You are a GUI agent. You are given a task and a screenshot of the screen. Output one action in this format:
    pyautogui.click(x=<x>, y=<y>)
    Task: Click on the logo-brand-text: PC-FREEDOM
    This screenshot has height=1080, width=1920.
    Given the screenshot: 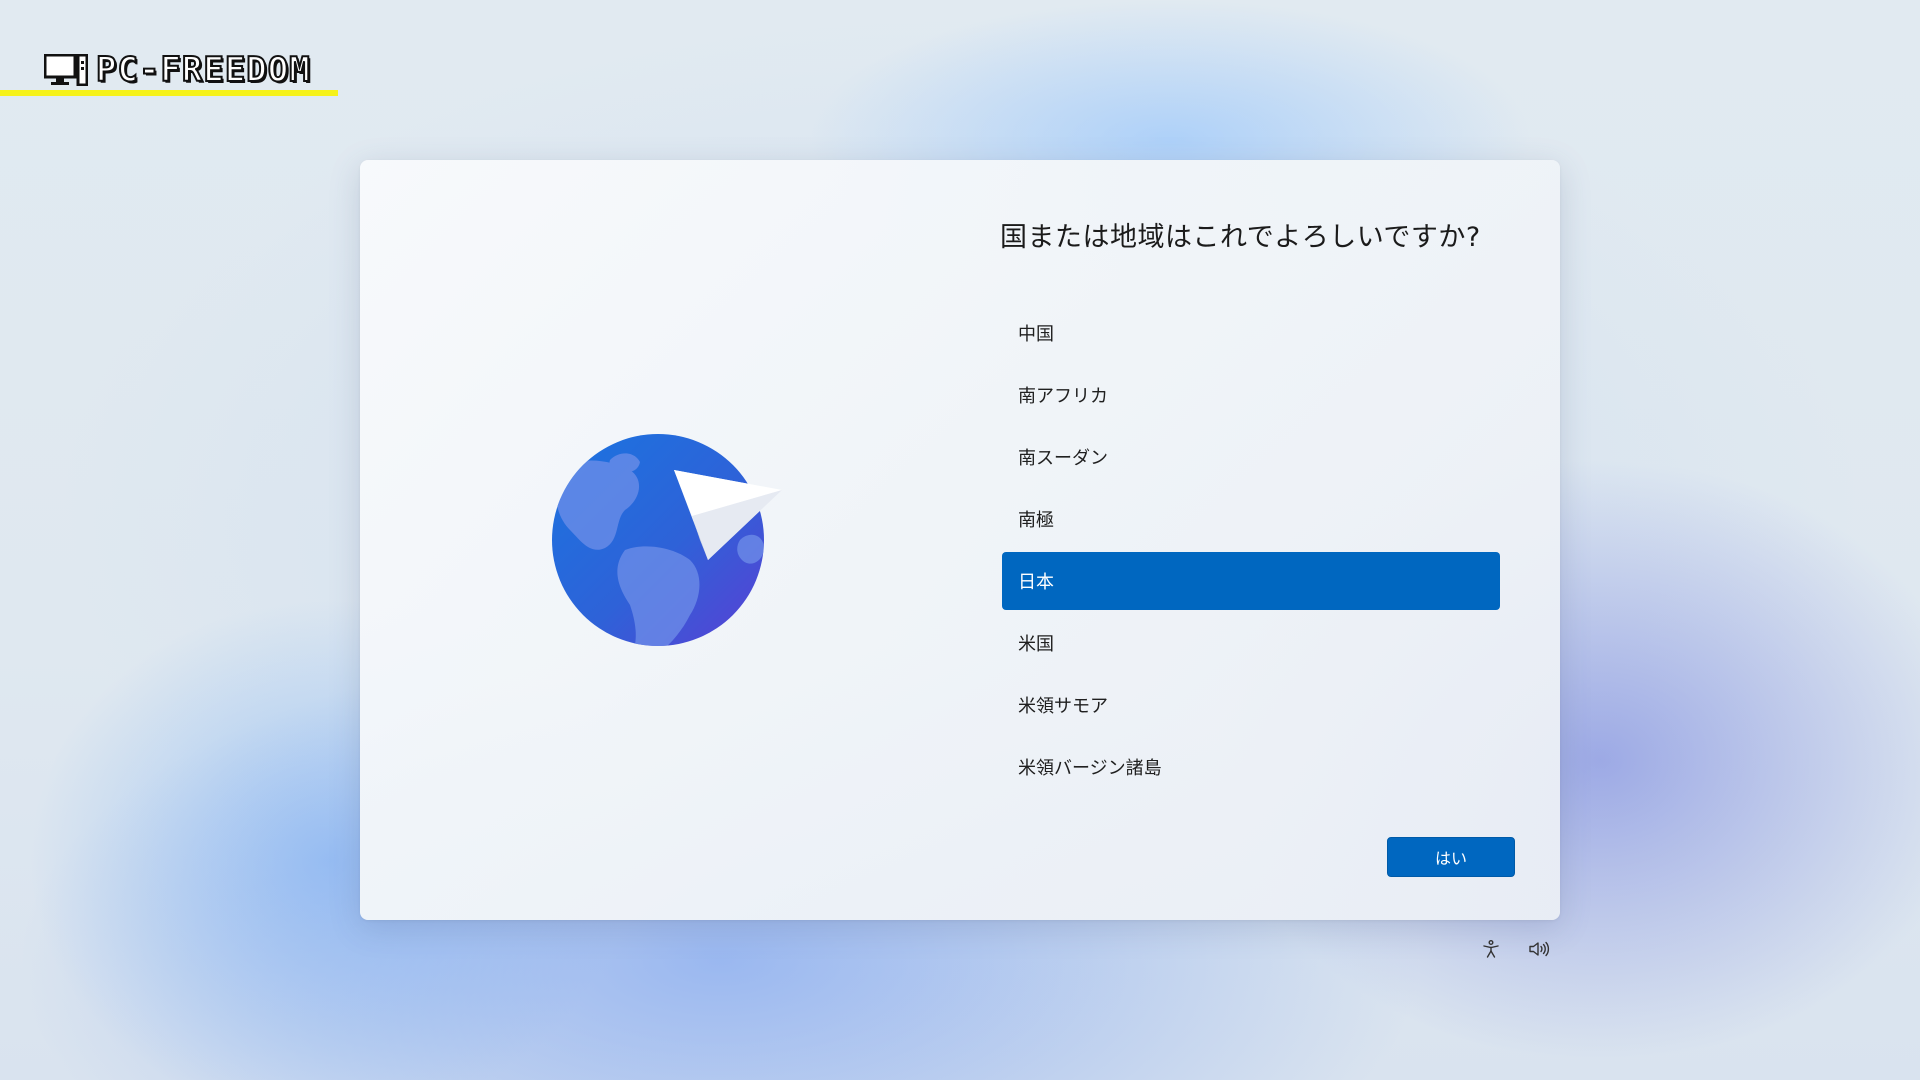 What is the action you would take?
    pyautogui.click(x=203, y=70)
    